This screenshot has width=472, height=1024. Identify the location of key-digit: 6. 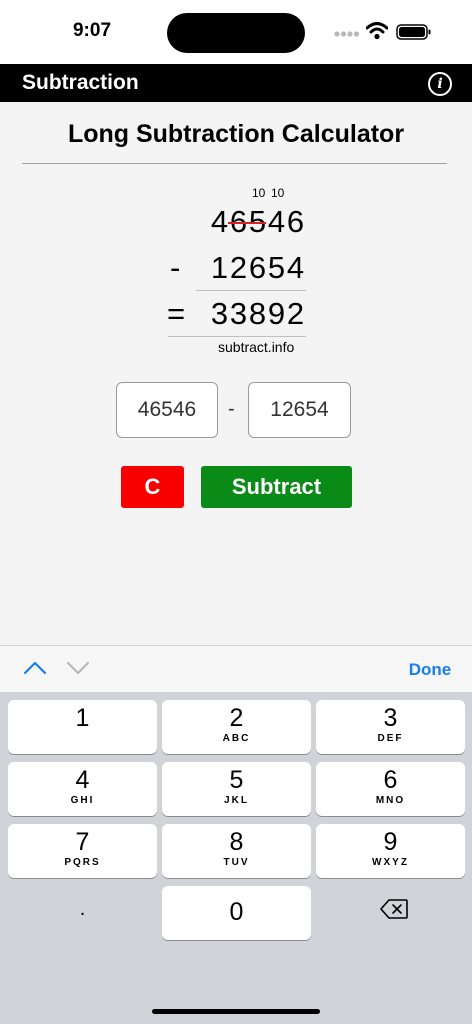
(390, 780).